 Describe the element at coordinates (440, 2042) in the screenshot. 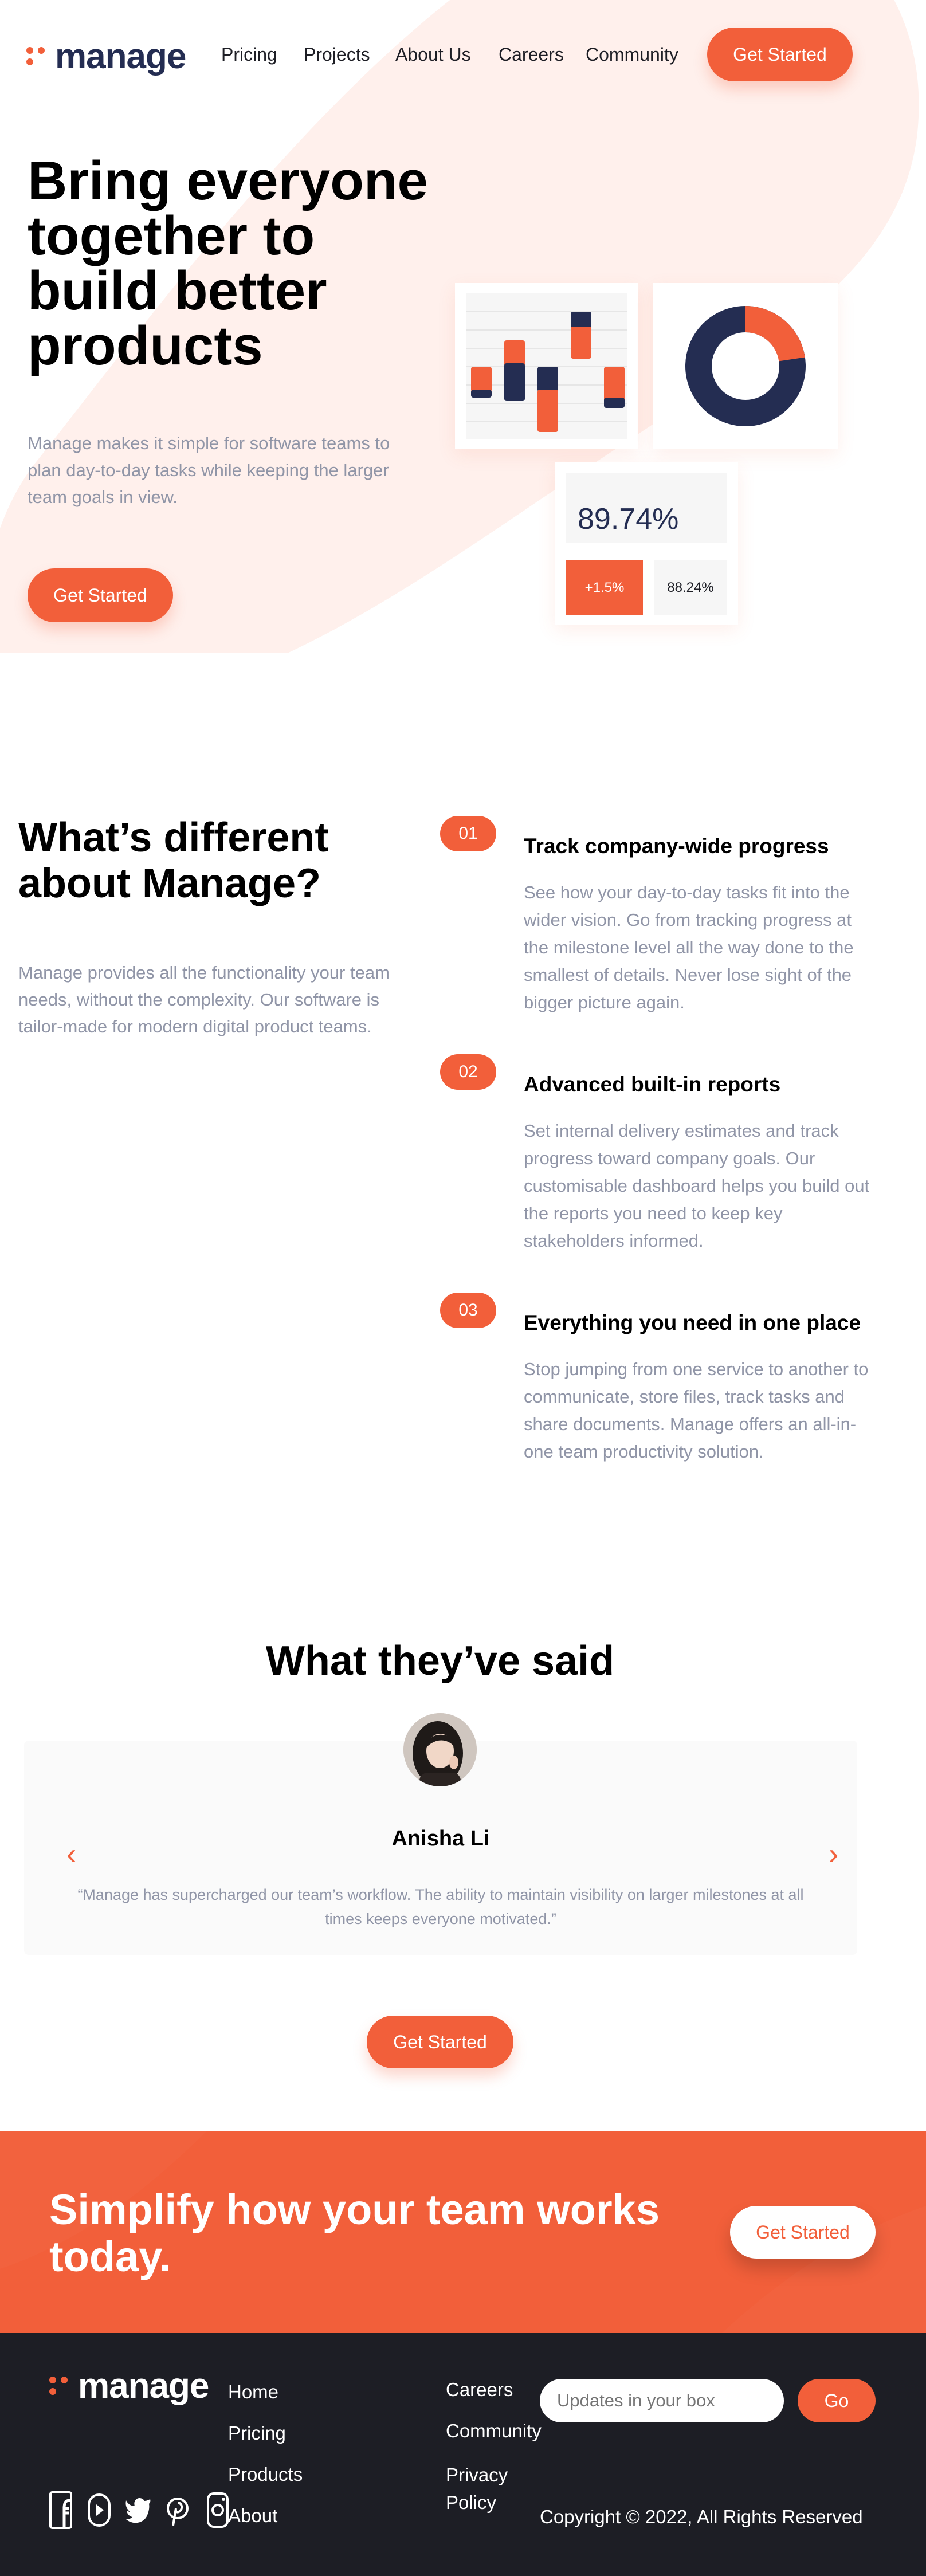

I see `testimonials-get-started-button: Get Started` at that location.